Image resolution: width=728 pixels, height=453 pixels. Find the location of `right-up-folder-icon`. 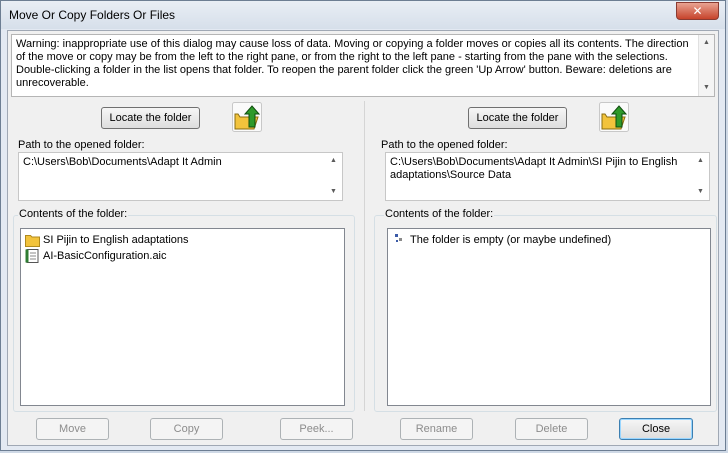

right-up-folder-icon is located at coordinates (614, 117).